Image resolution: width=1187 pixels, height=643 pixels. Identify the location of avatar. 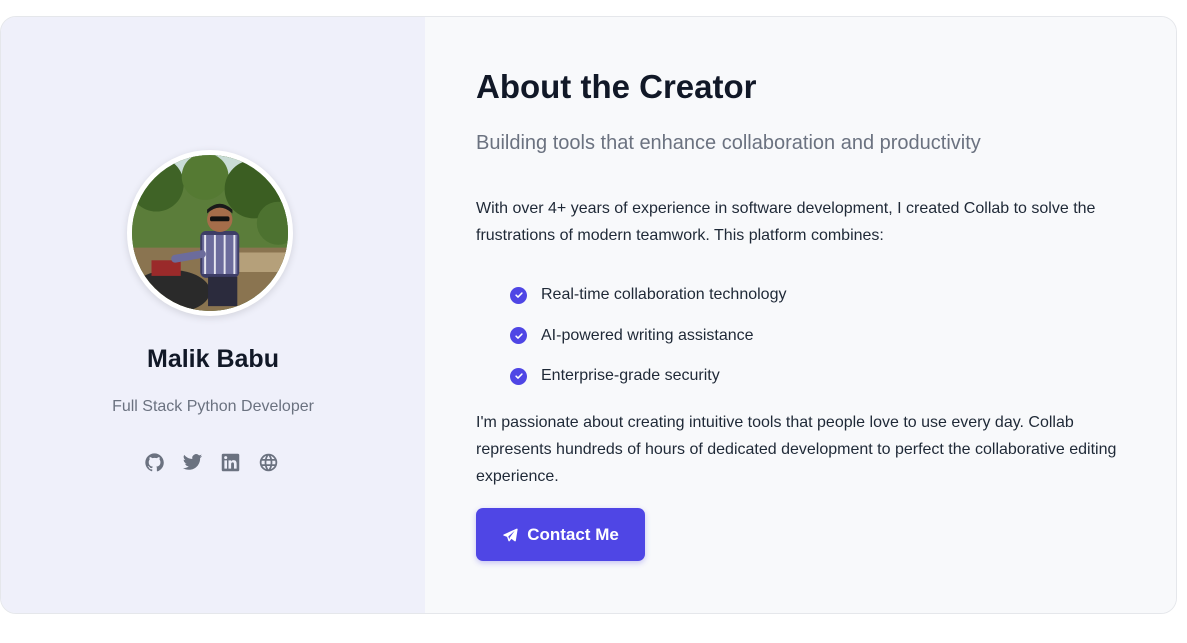
(210, 233).